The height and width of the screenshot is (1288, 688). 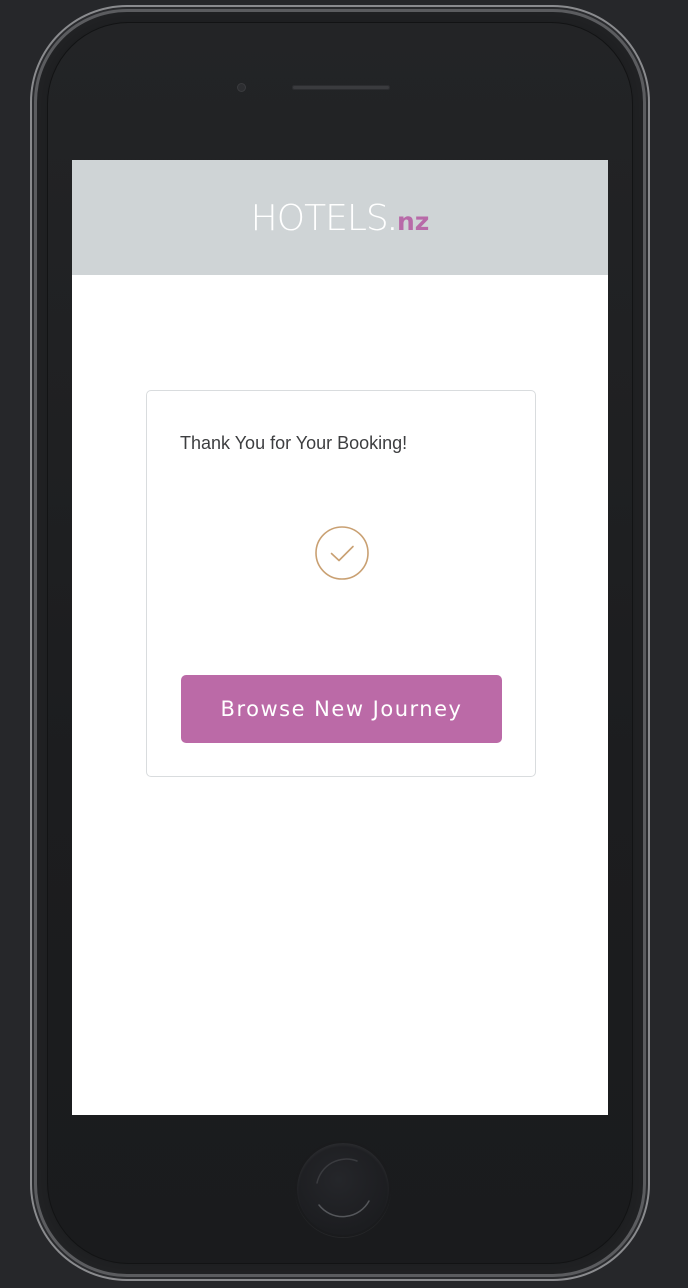 I want to click on home-button-ring-icon, so click(x=343, y=1188).